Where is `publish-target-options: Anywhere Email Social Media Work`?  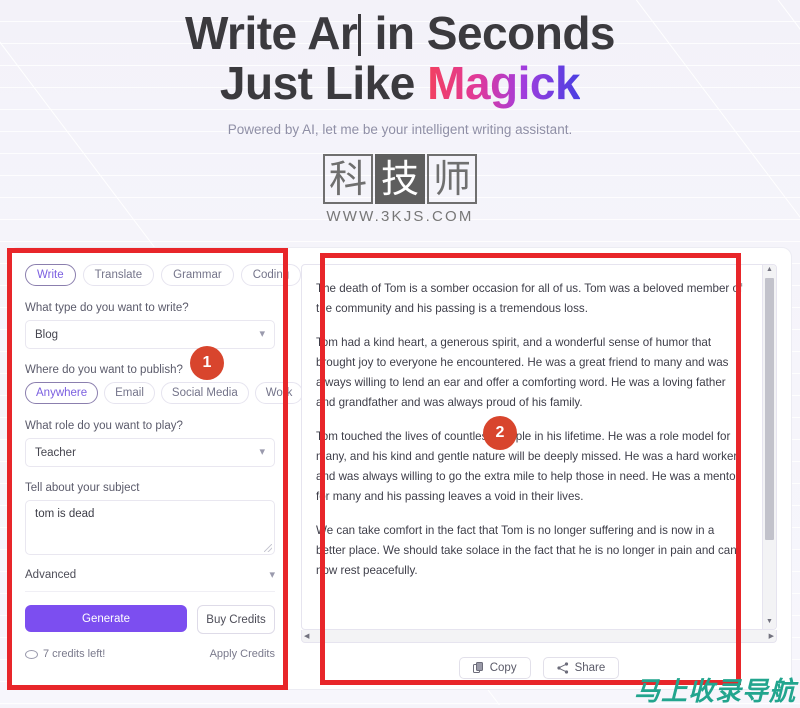
publish-target-options: Anywhere Email Social Media Work is located at coordinates (164, 393).